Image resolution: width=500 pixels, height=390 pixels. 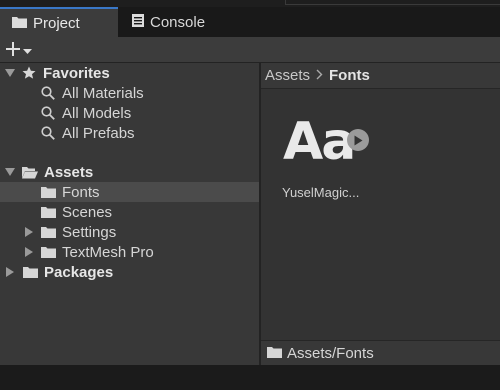 What do you see at coordinates (69, 172) in the screenshot?
I see `tree-label: Assets` at bounding box center [69, 172].